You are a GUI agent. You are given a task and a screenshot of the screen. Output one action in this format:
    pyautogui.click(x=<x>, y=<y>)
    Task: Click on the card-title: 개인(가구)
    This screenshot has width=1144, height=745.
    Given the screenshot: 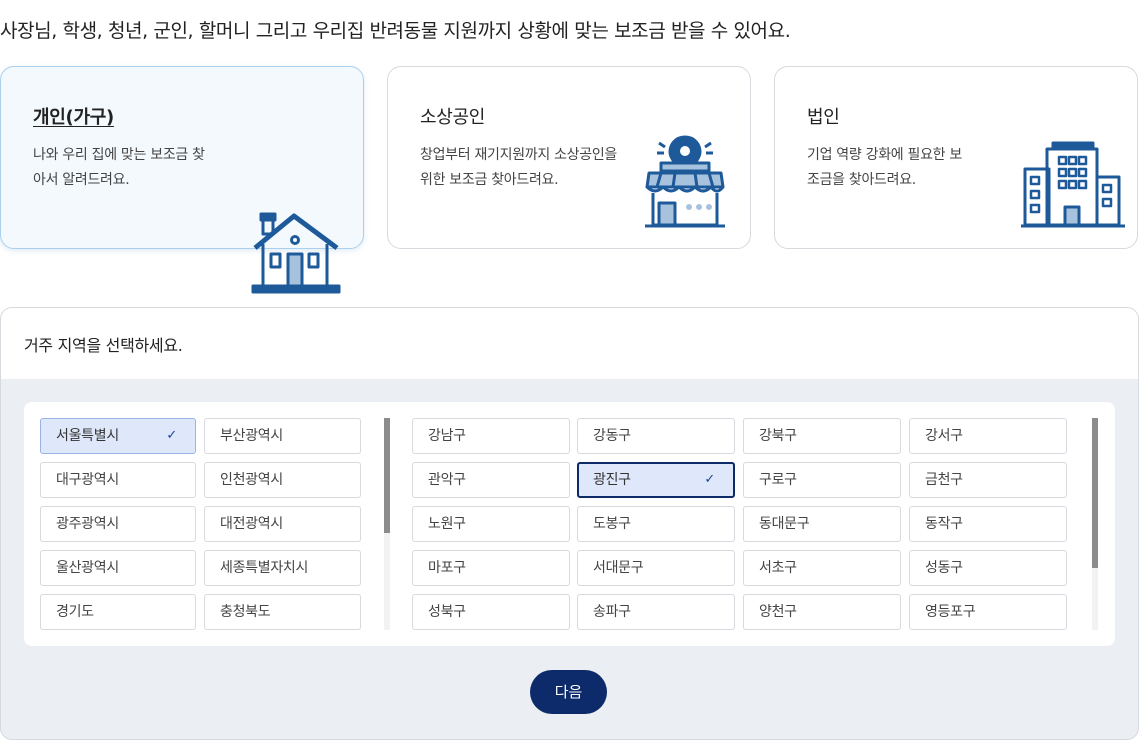 What is the action you would take?
    pyautogui.click(x=73, y=117)
    